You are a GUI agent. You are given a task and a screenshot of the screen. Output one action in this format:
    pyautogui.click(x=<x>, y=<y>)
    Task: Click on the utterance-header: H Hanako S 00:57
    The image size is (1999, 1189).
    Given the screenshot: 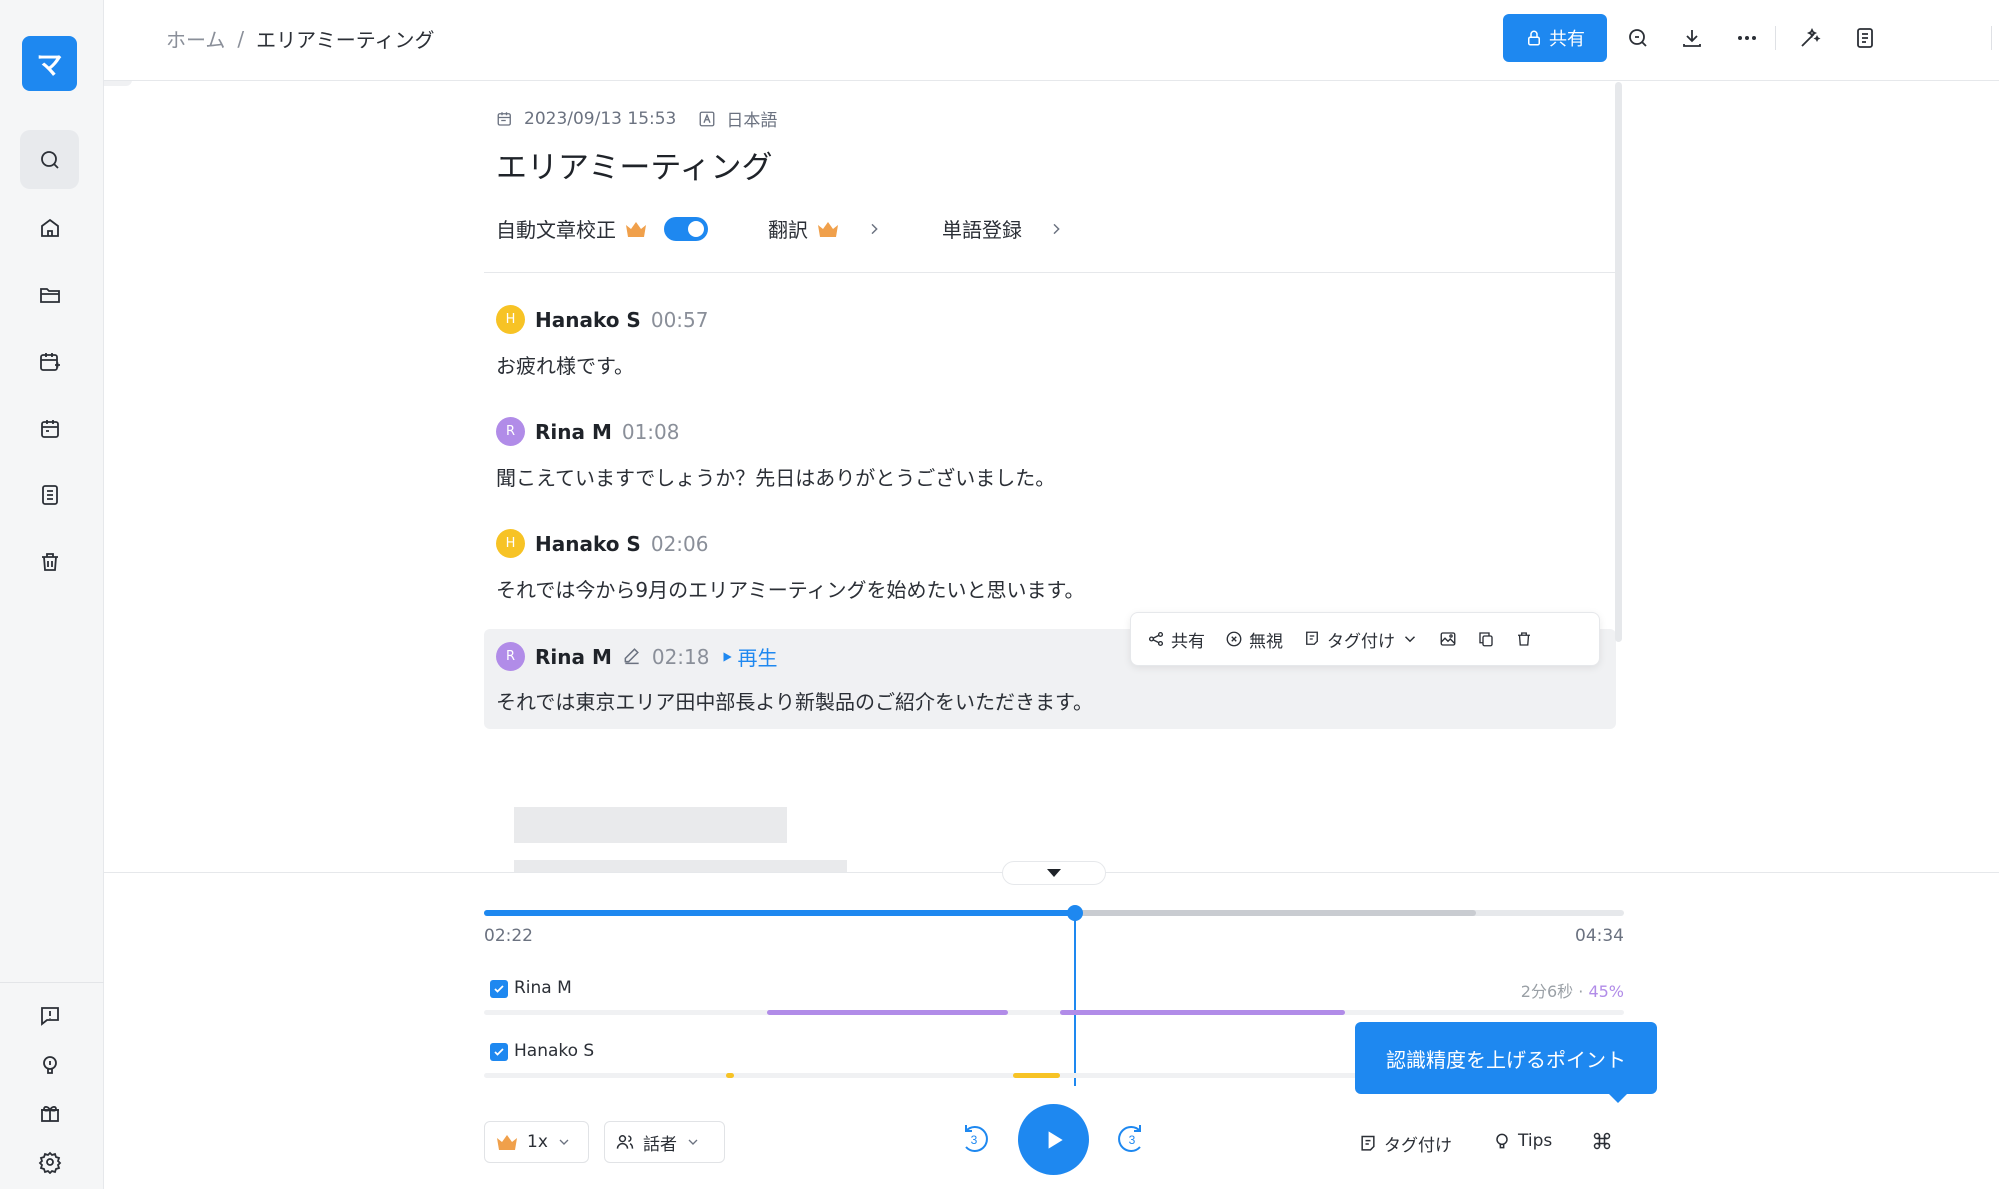 What is the action you would take?
    pyautogui.click(x=602, y=319)
    